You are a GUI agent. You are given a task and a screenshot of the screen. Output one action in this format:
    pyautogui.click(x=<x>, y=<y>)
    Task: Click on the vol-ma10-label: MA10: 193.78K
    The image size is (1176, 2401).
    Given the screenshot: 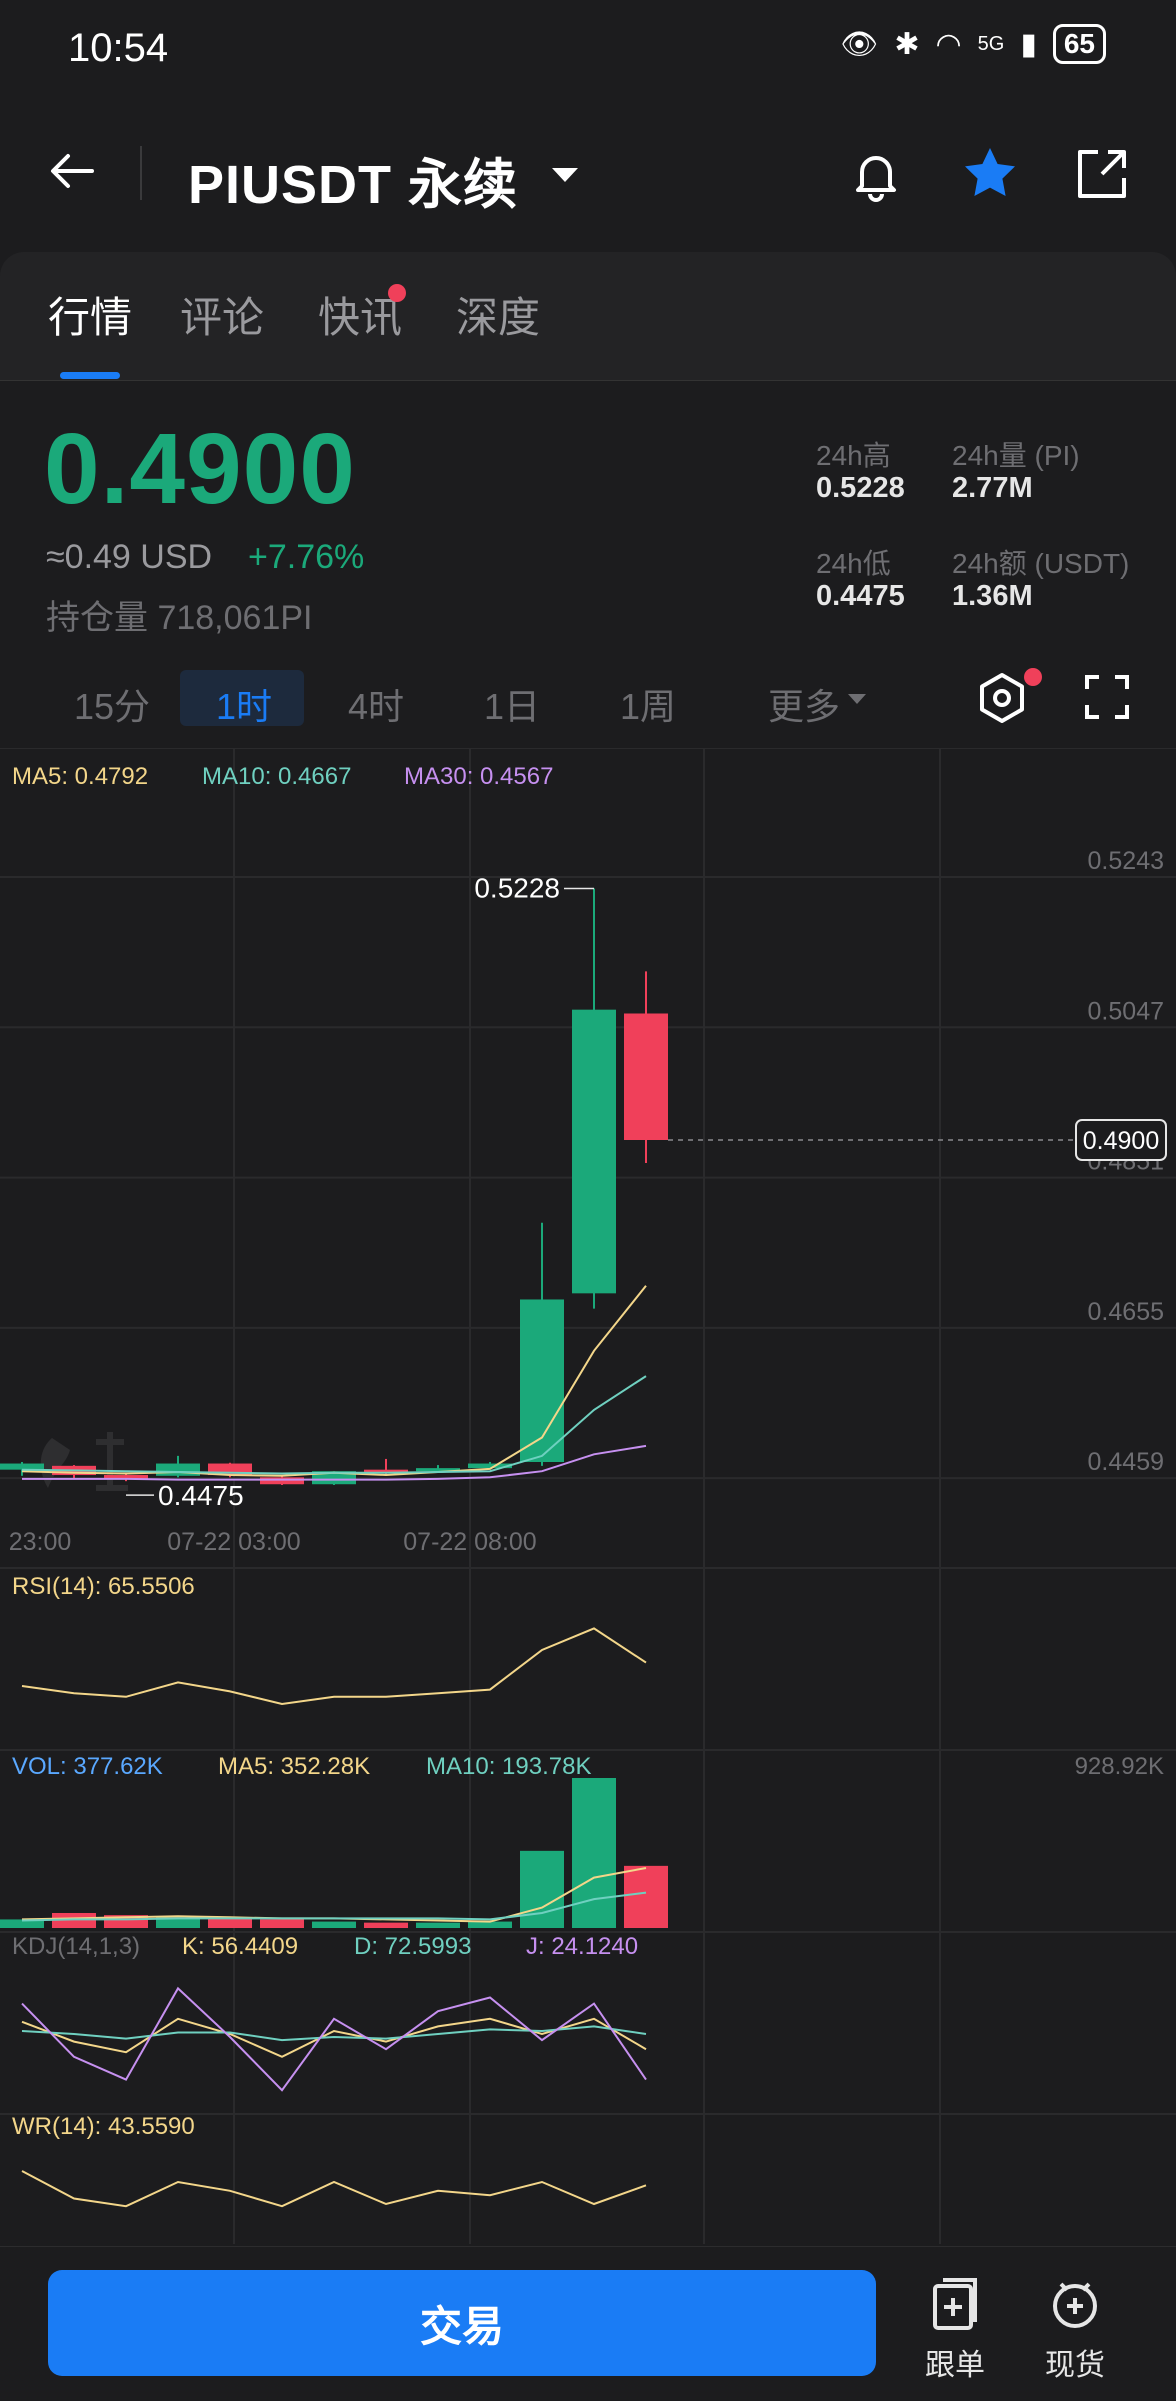 What is the action you would take?
    pyautogui.click(x=508, y=1766)
    